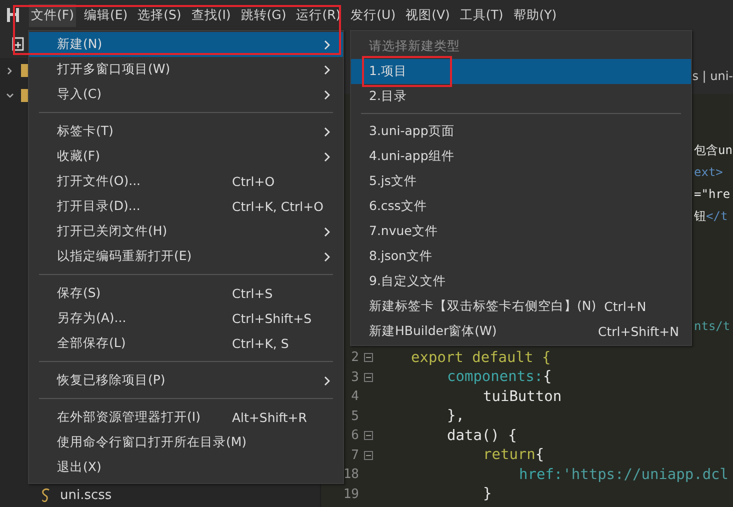 This screenshot has height=507, width=733. What do you see at coordinates (414, 46) in the screenshot?
I see `submenu-header: 请选择新建类型` at bounding box center [414, 46].